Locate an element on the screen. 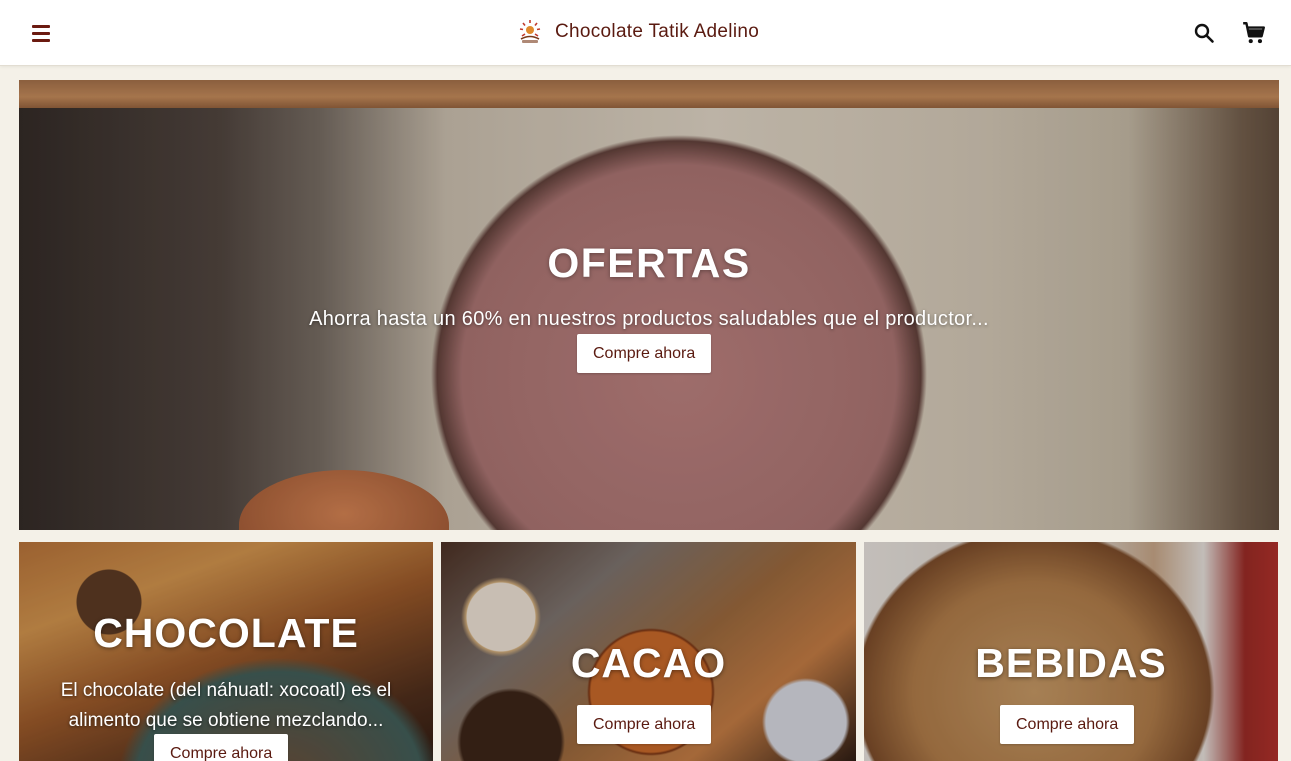 This screenshot has height=761, width=1291. logo-icon is located at coordinates (530, 31).